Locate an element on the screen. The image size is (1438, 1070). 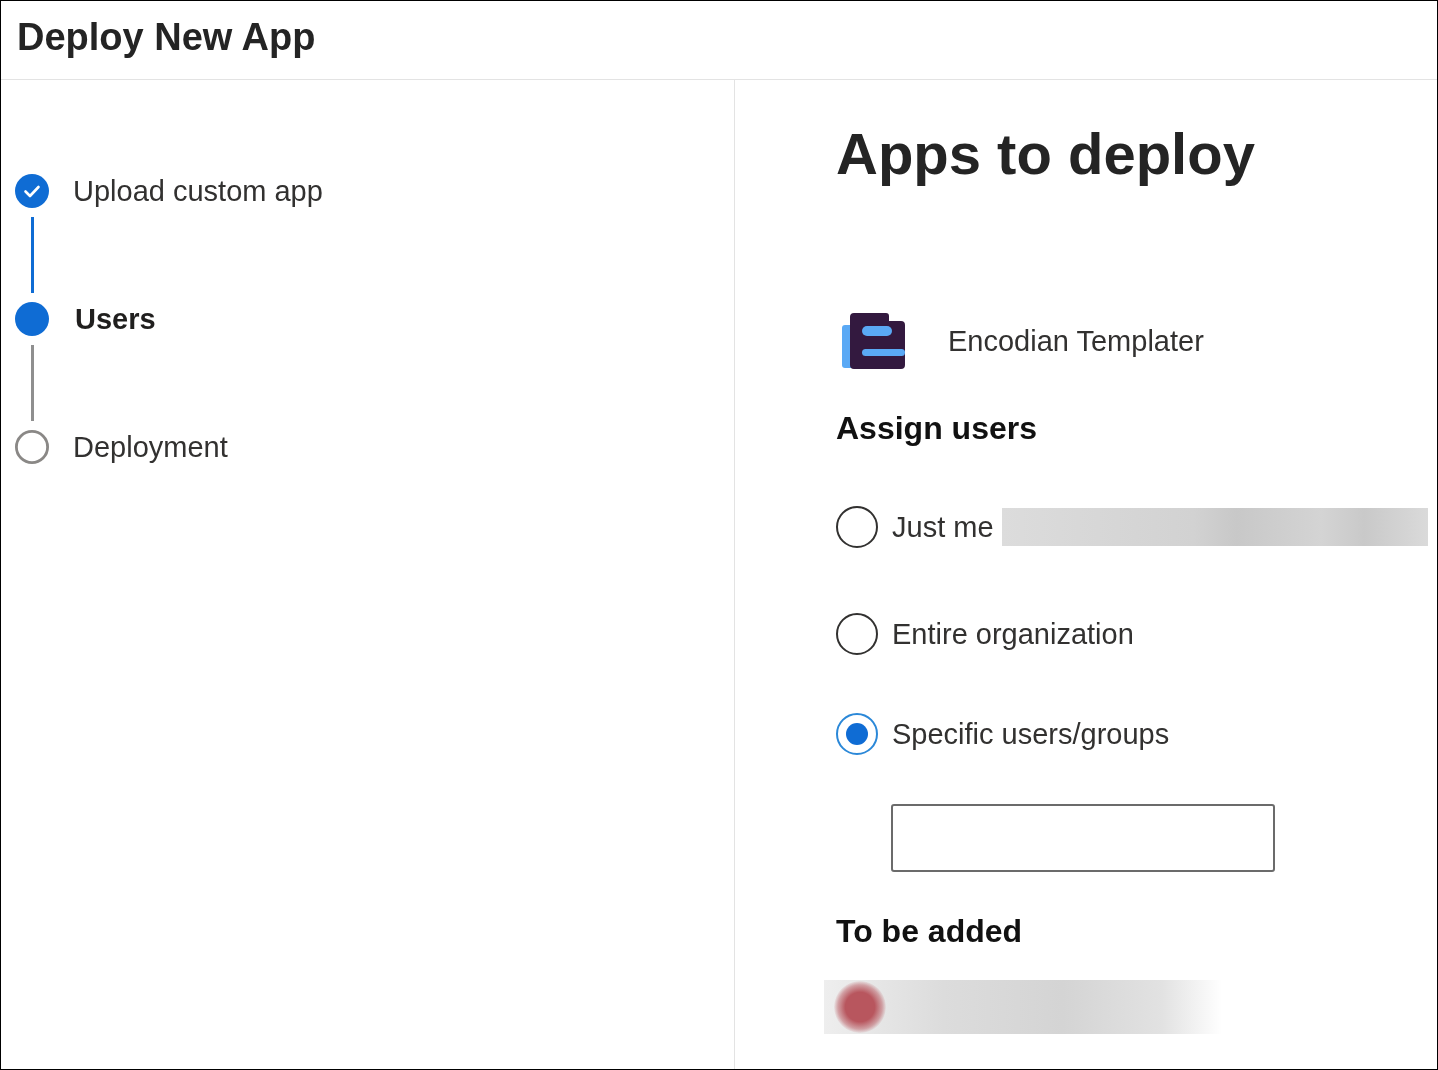
step-label: Upload custom app is located at coordinates (198, 191).